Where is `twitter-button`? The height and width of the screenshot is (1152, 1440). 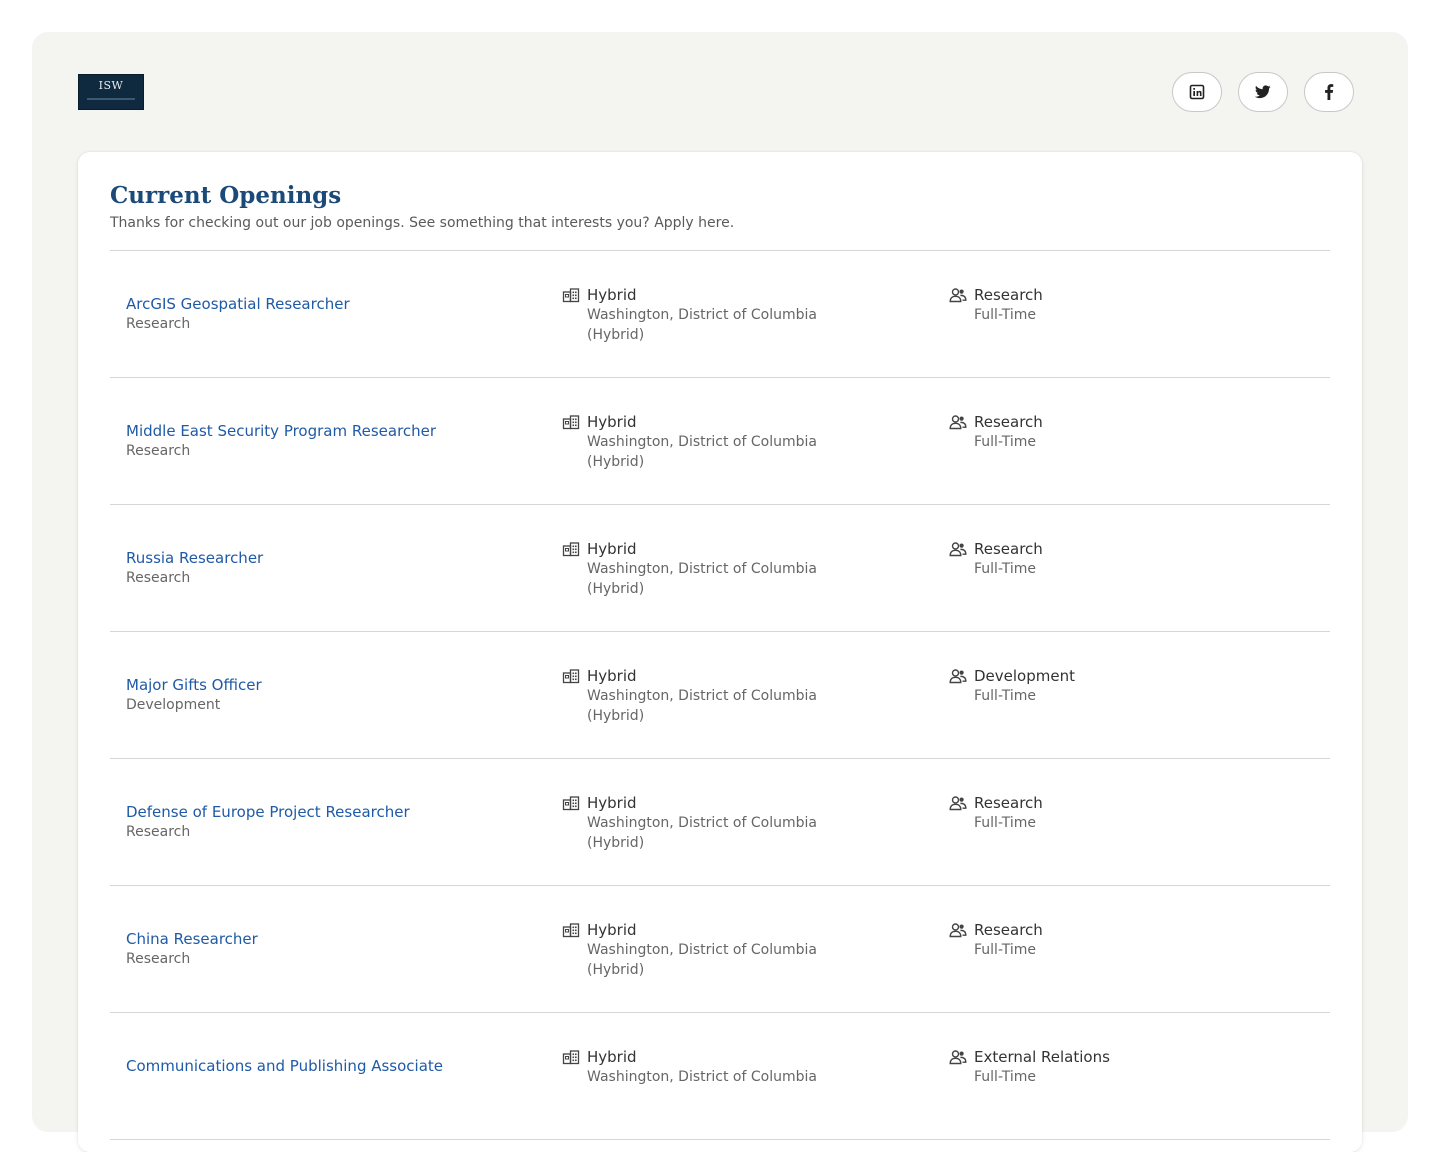 twitter-button is located at coordinates (1263, 92).